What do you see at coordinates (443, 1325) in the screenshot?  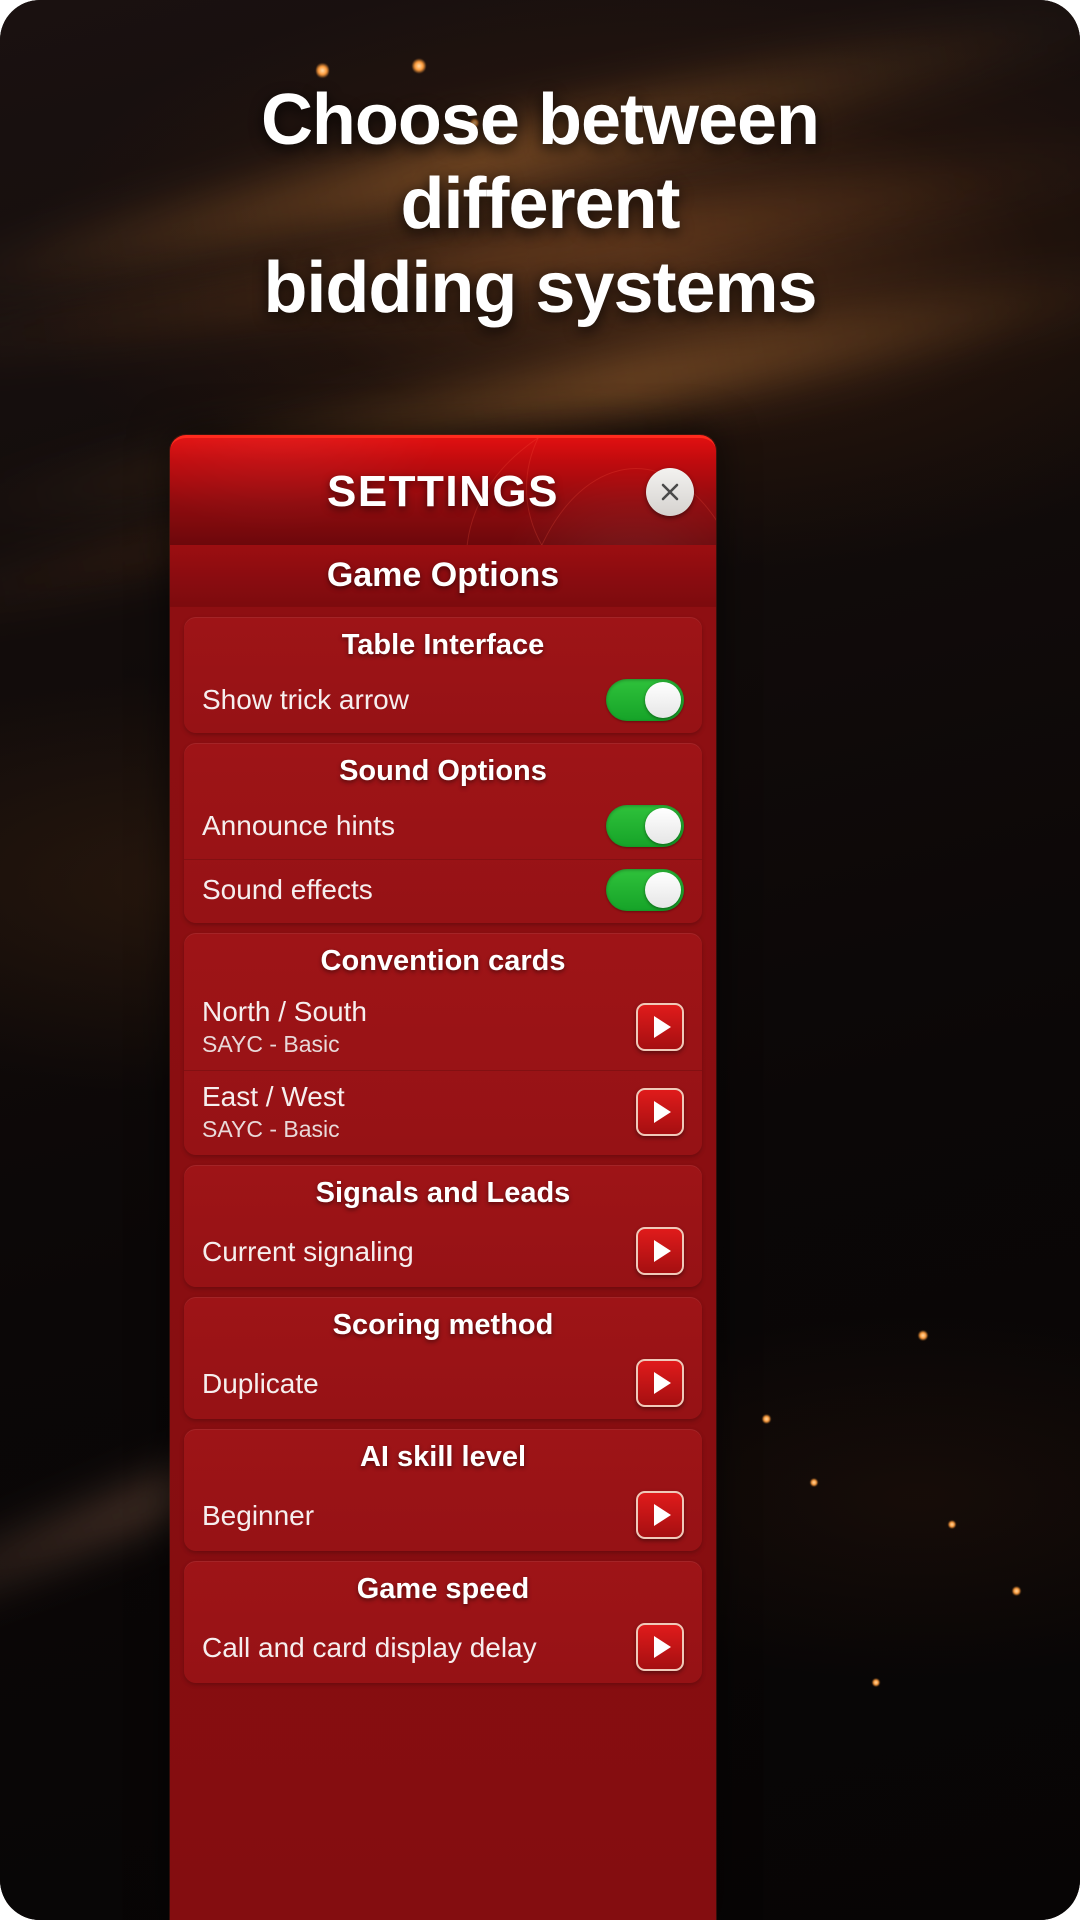 I see `settings-group-title: Scoring method` at bounding box center [443, 1325].